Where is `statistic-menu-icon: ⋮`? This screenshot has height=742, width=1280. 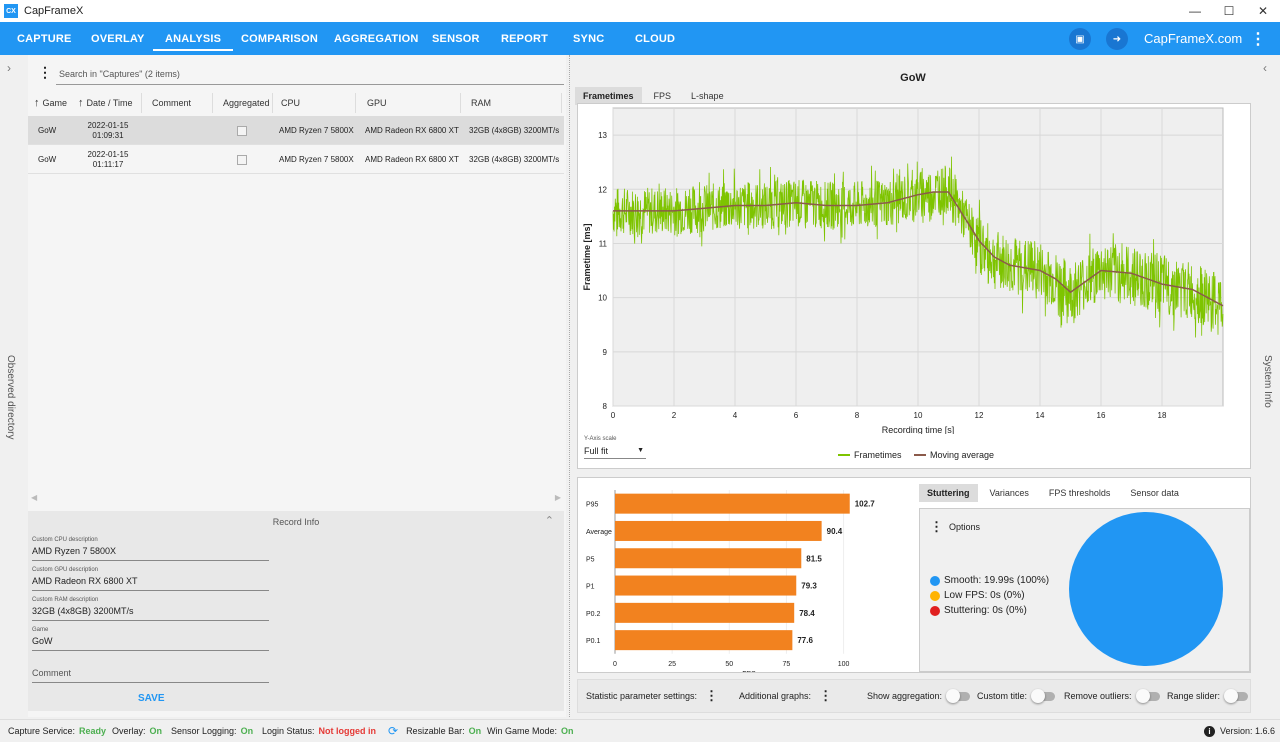 statistic-menu-icon: ⋮ is located at coordinates (711, 696).